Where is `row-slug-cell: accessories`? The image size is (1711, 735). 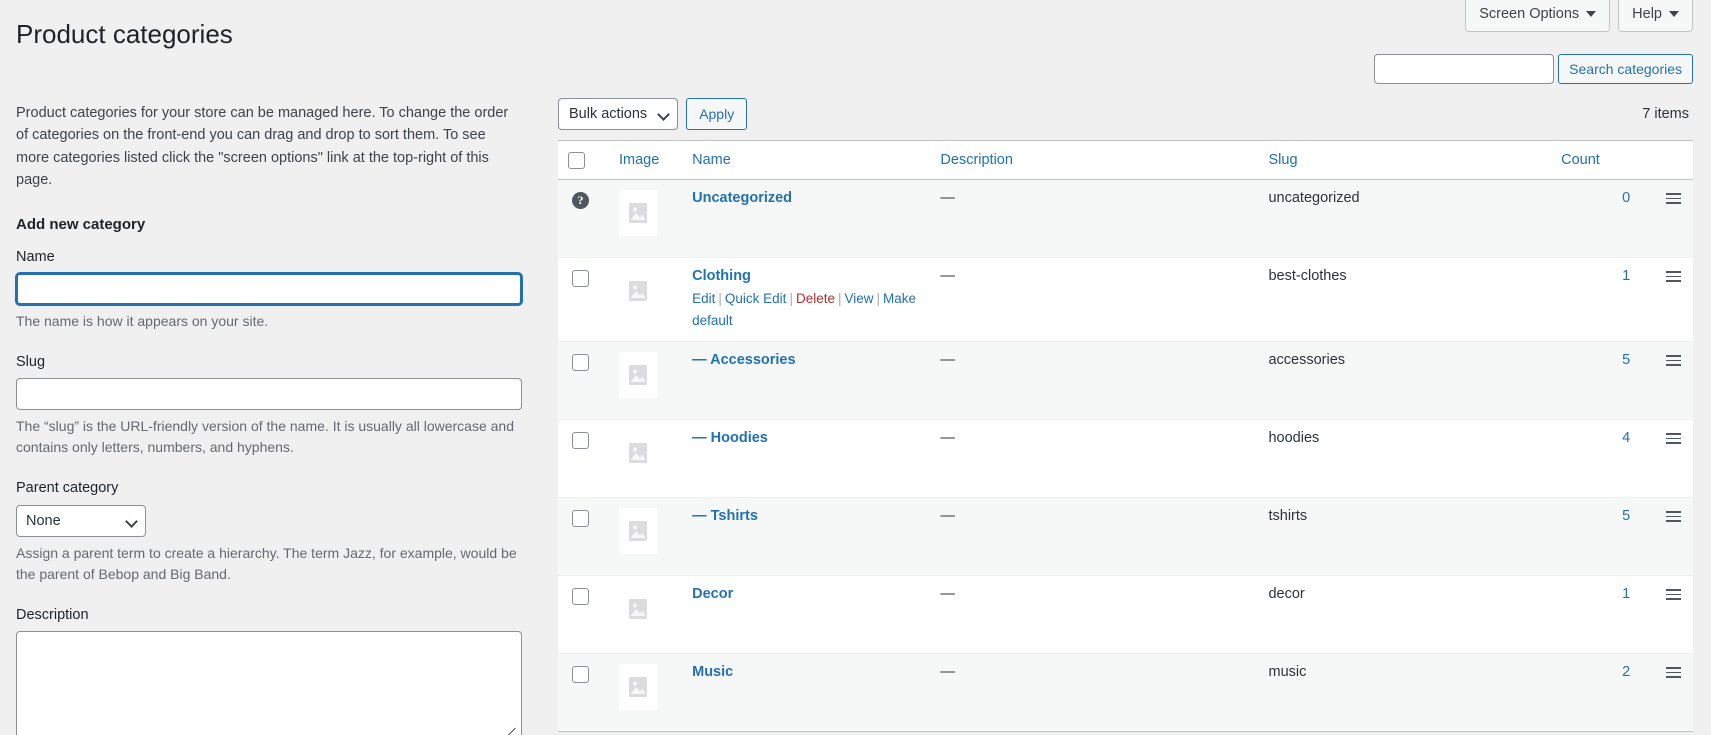 row-slug-cell: accessories is located at coordinates (1405, 380).